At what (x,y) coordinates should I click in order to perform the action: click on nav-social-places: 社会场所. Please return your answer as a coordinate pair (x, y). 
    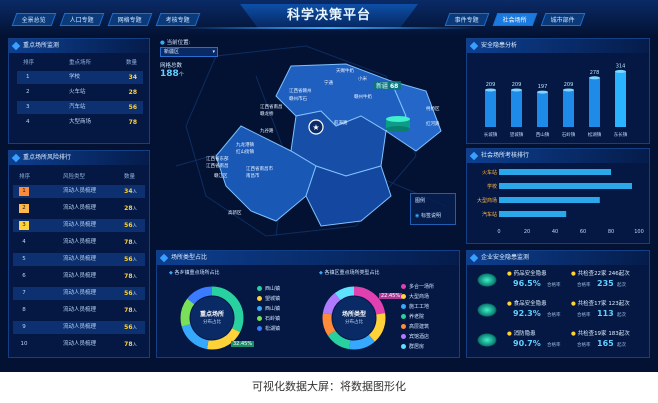
    Looking at the image, I should click on (515, 19).